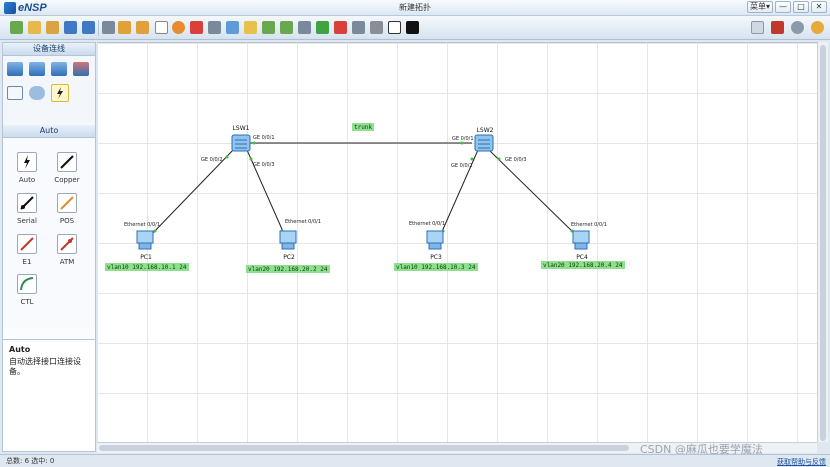 Image resolution: width=830 pixels, height=467 pixels. I want to click on auto-cable-icon, so click(27, 162).